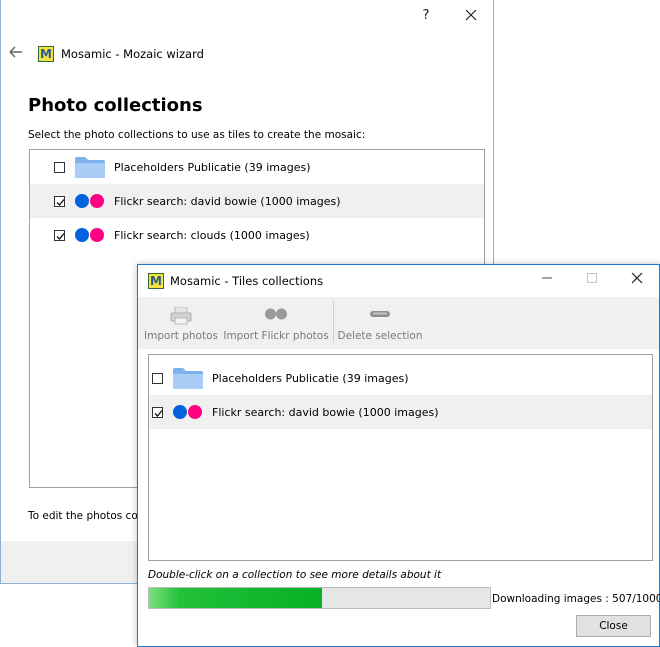 This screenshot has width=660, height=647. Describe the element at coordinates (181, 315) in the screenshot. I see `printer-icon` at that location.